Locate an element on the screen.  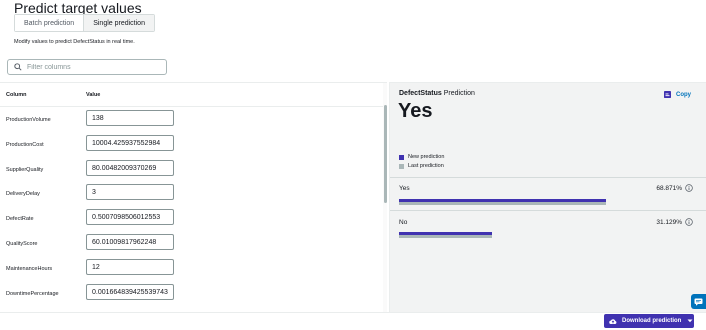
feature-label: DeliveryDelay is located at coordinates (23, 194).